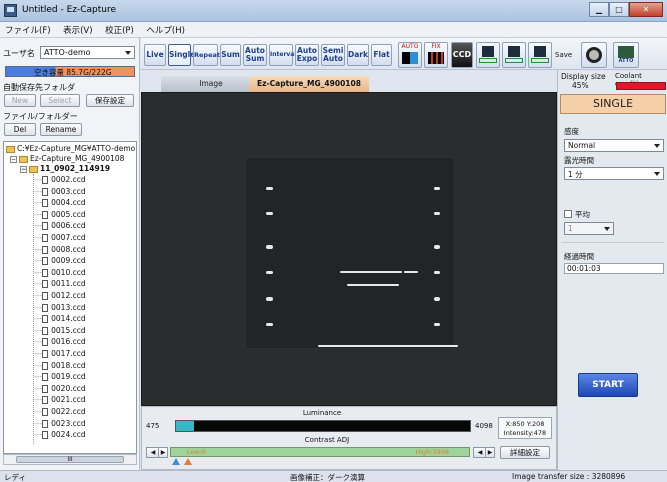  What do you see at coordinates (65, 168) in the screenshot?
I see `tree-sub-folder: −11_0902_114919` at bounding box center [65, 168].